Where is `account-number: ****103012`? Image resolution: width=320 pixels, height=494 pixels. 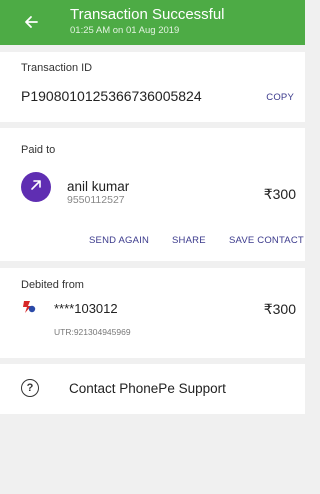 account-number: ****103012 is located at coordinates (86, 308).